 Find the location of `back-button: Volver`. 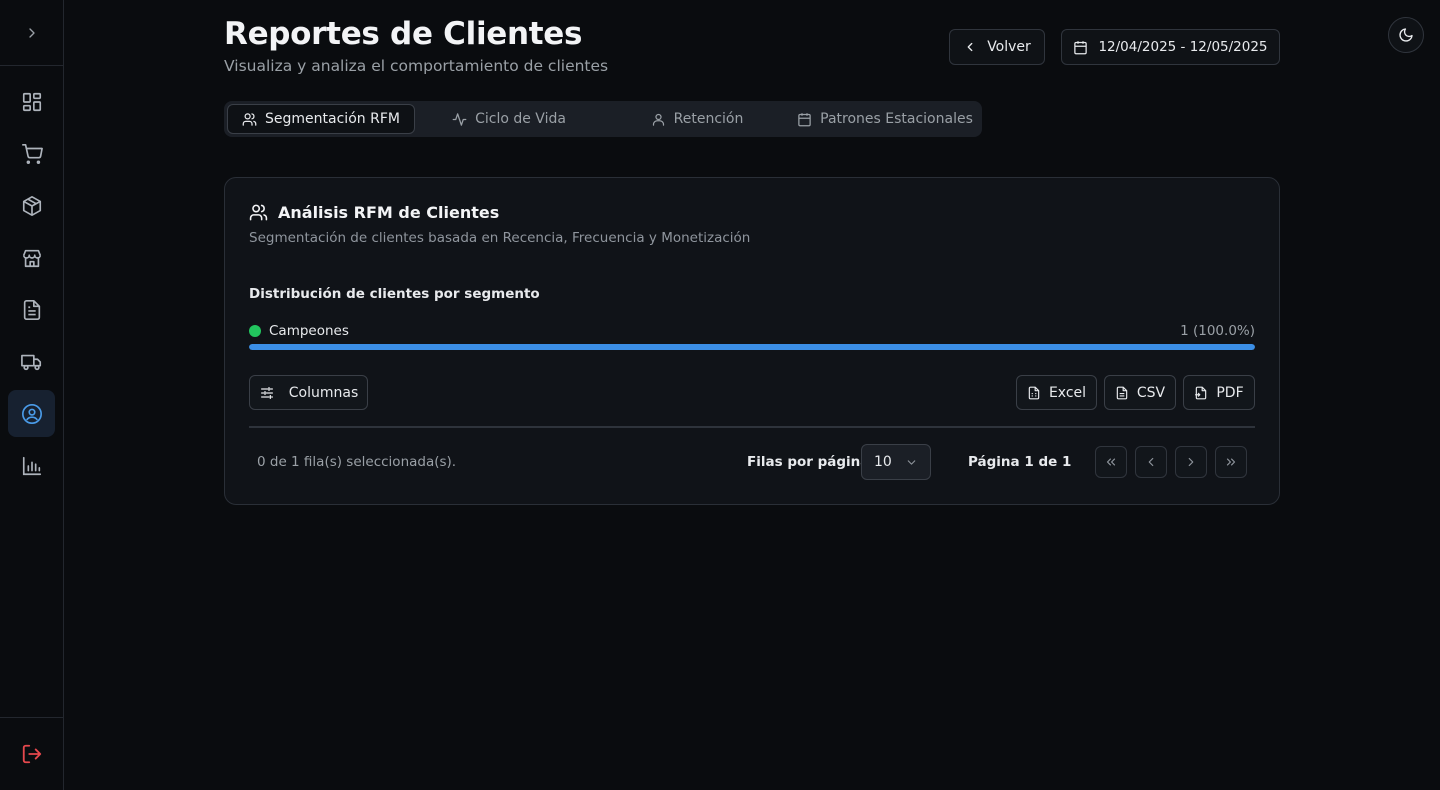

back-button: Volver is located at coordinates (997, 47).